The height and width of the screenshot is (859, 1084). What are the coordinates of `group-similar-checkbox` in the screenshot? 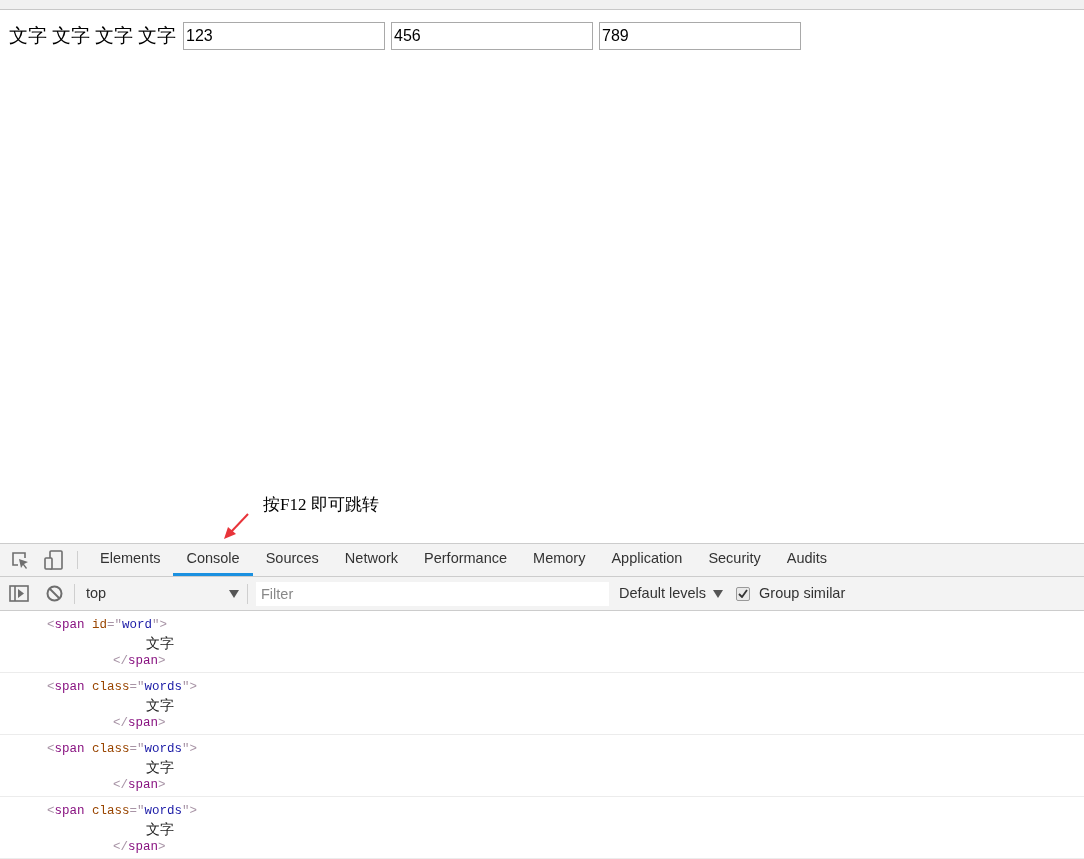 It's located at (743, 593).